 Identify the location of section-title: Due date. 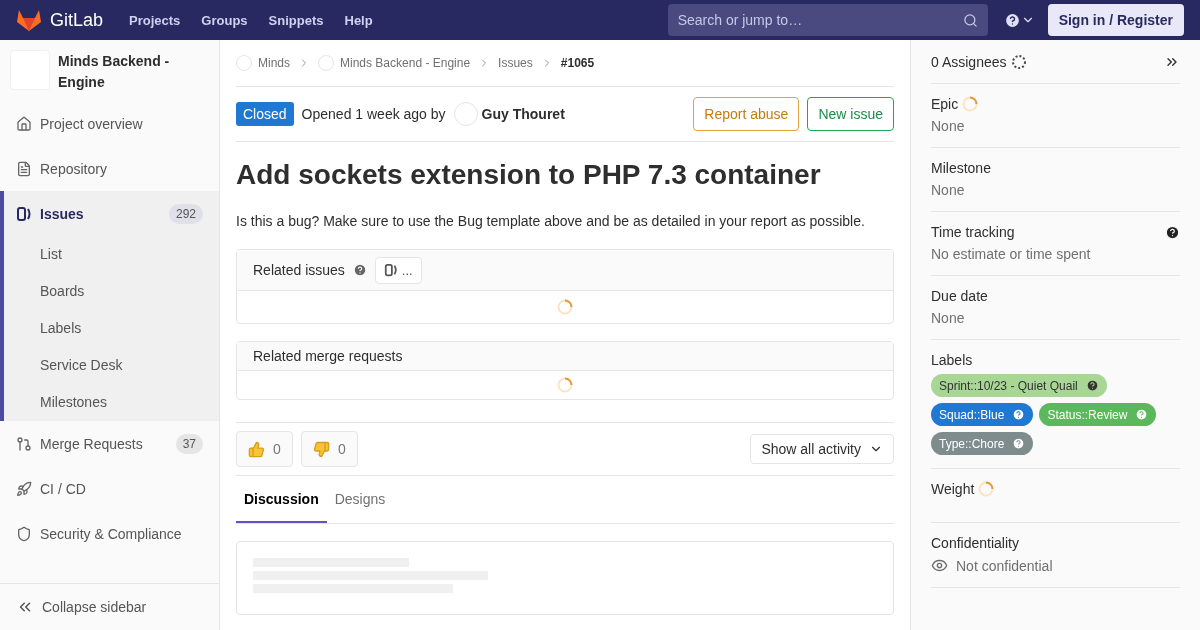
(959, 296).